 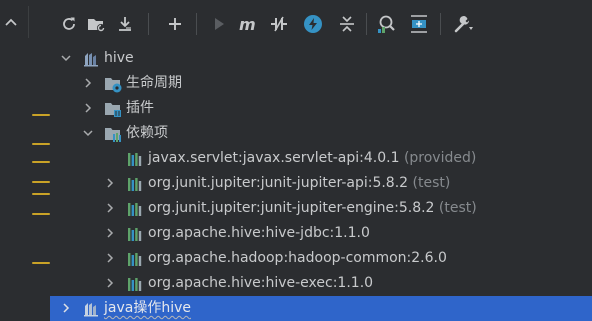 I want to click on toggle-offline-button, so click(x=279, y=24).